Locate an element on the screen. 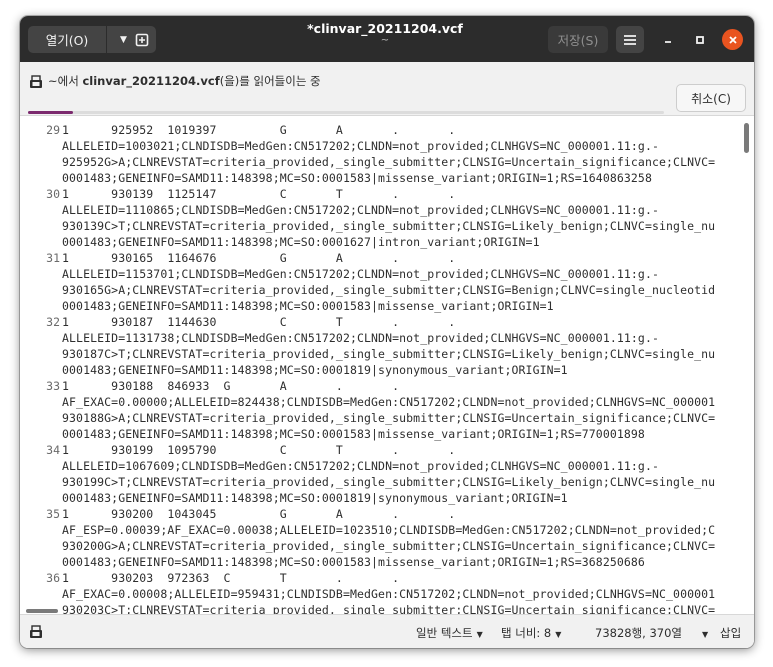 This screenshot has width=773, height=667. hamburger-menu-button is located at coordinates (630, 39).